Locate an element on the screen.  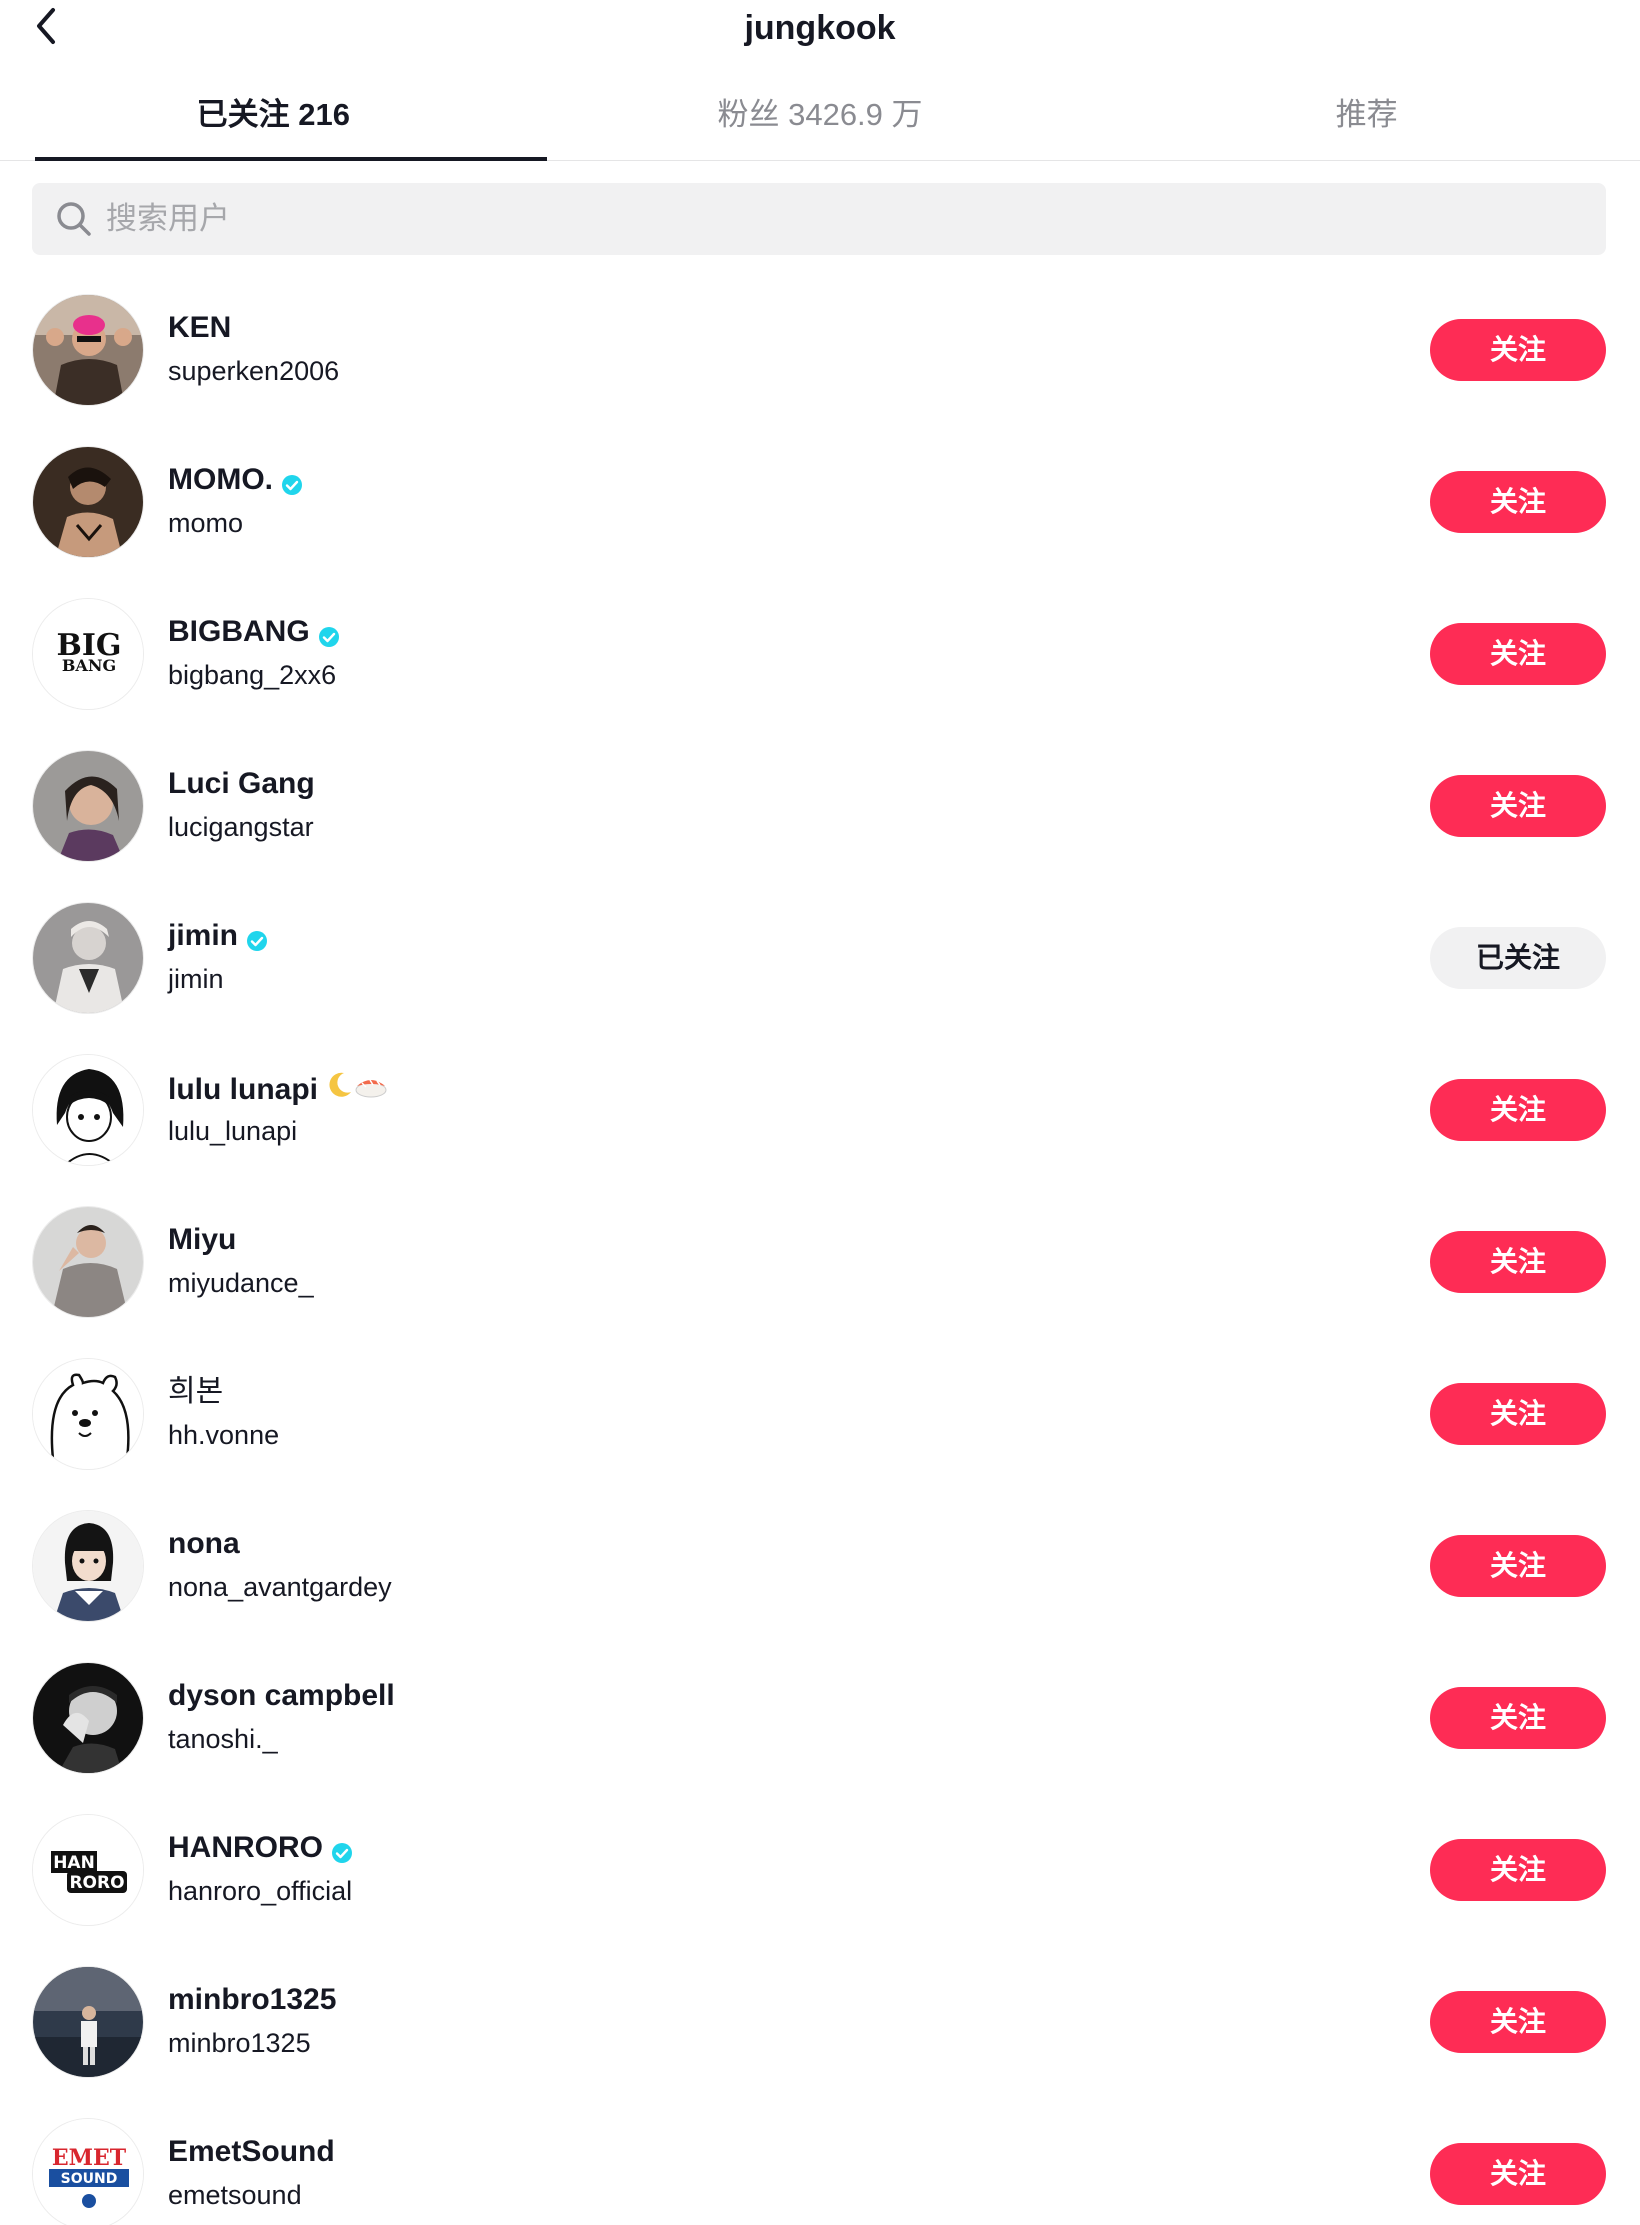
user-handle: superken2006 is located at coordinates (254, 371).